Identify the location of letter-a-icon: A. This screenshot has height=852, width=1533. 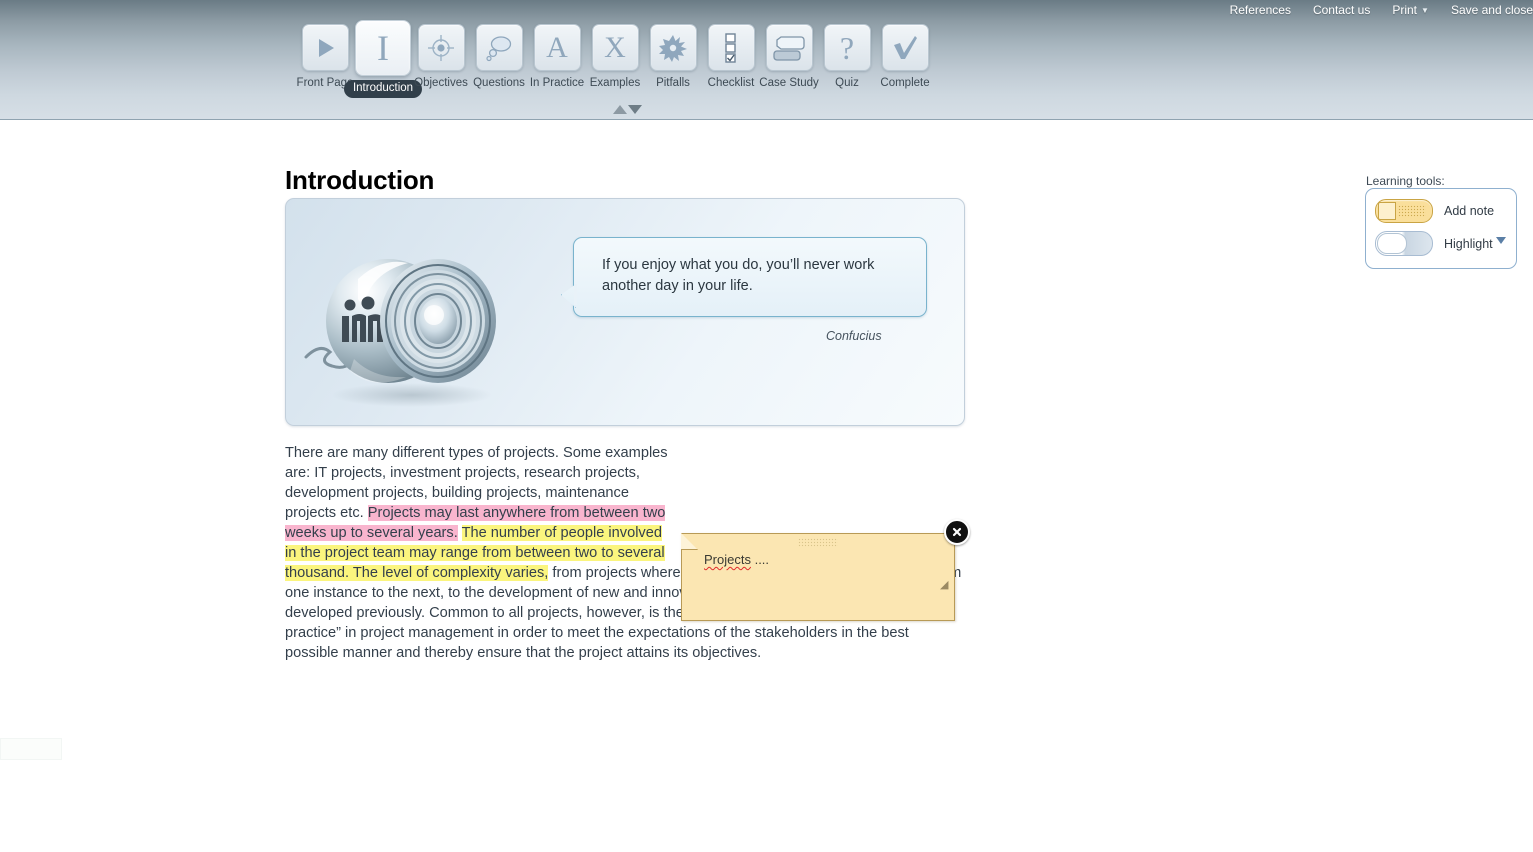
(557, 47).